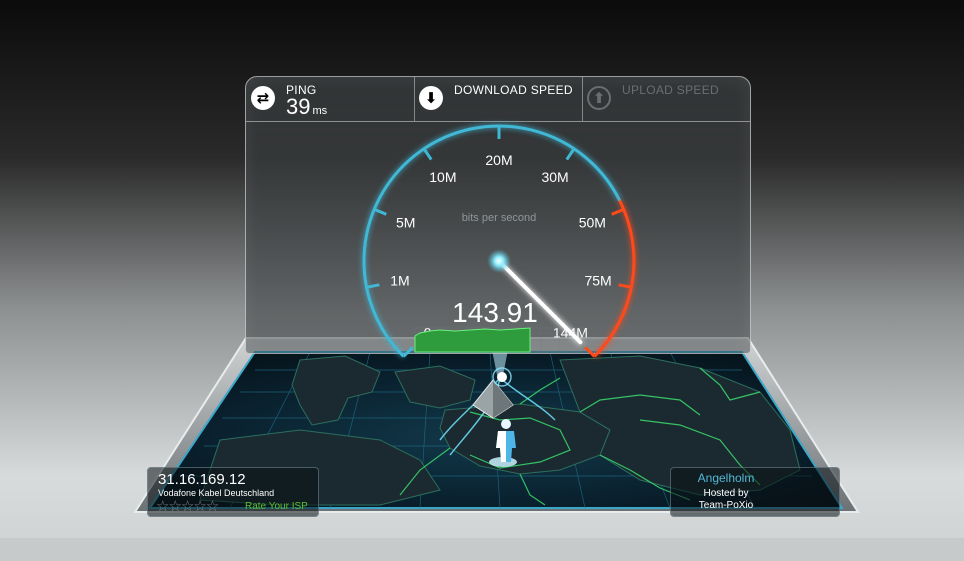  Describe the element at coordinates (499, 218) in the screenshot. I see `gauge-caption: bits per second` at that location.